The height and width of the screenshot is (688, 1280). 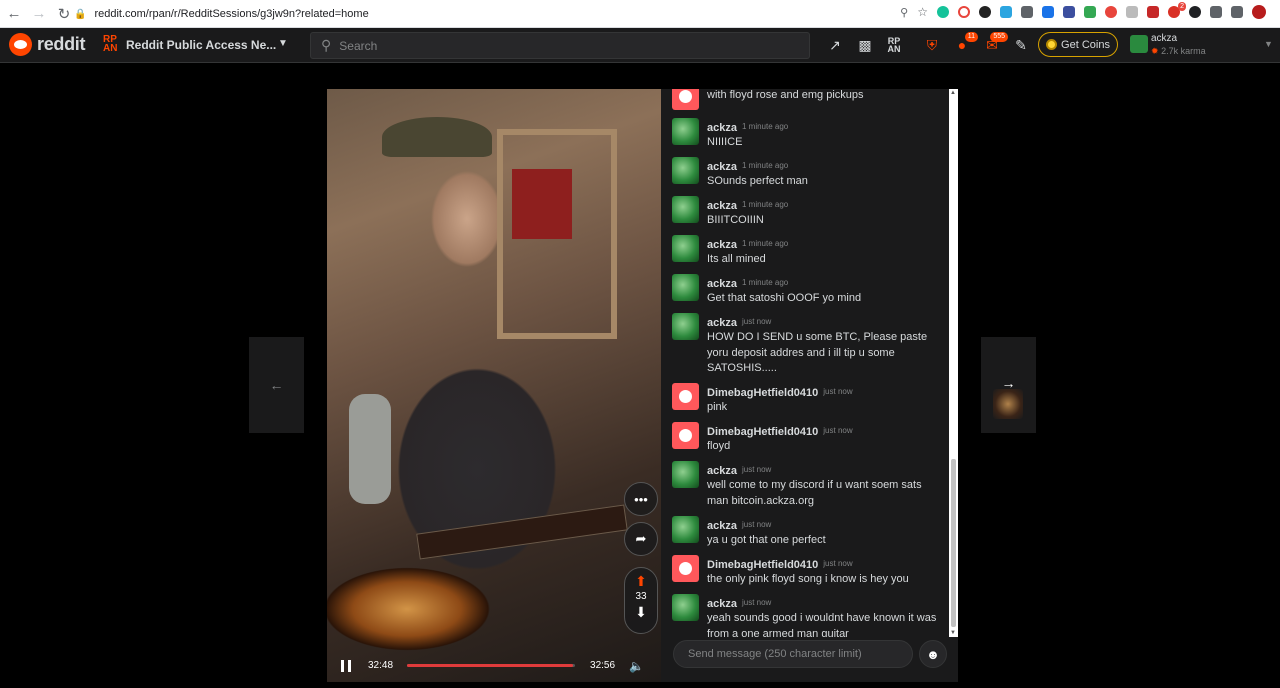 What do you see at coordinates (603, 665) in the screenshot?
I see `total-time: 32:56` at bounding box center [603, 665].